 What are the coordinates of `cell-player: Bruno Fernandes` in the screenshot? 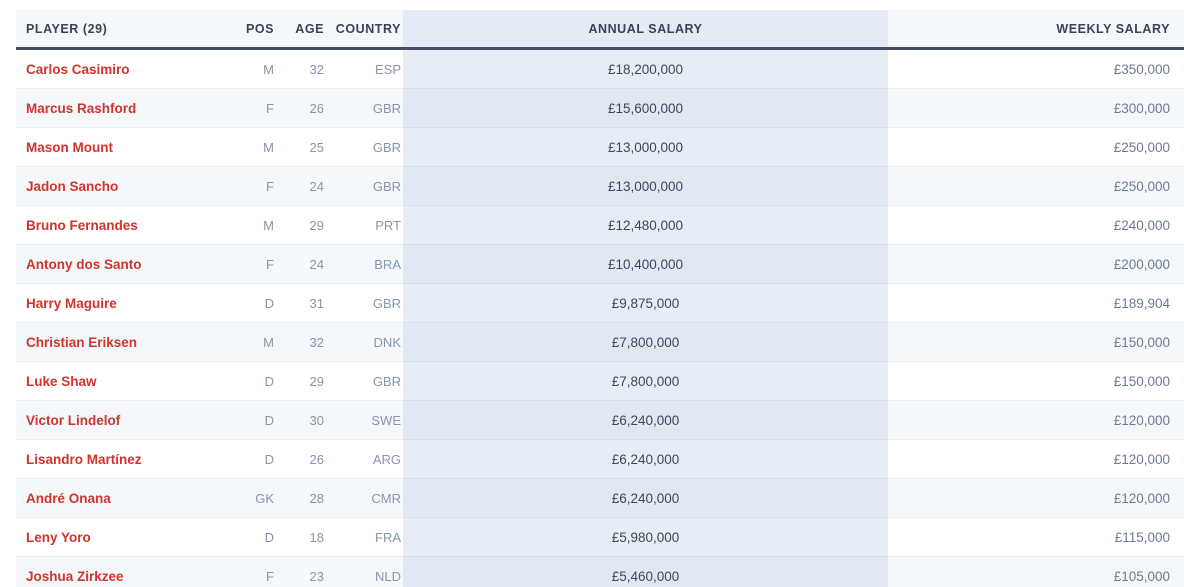 It's located at (122, 225).